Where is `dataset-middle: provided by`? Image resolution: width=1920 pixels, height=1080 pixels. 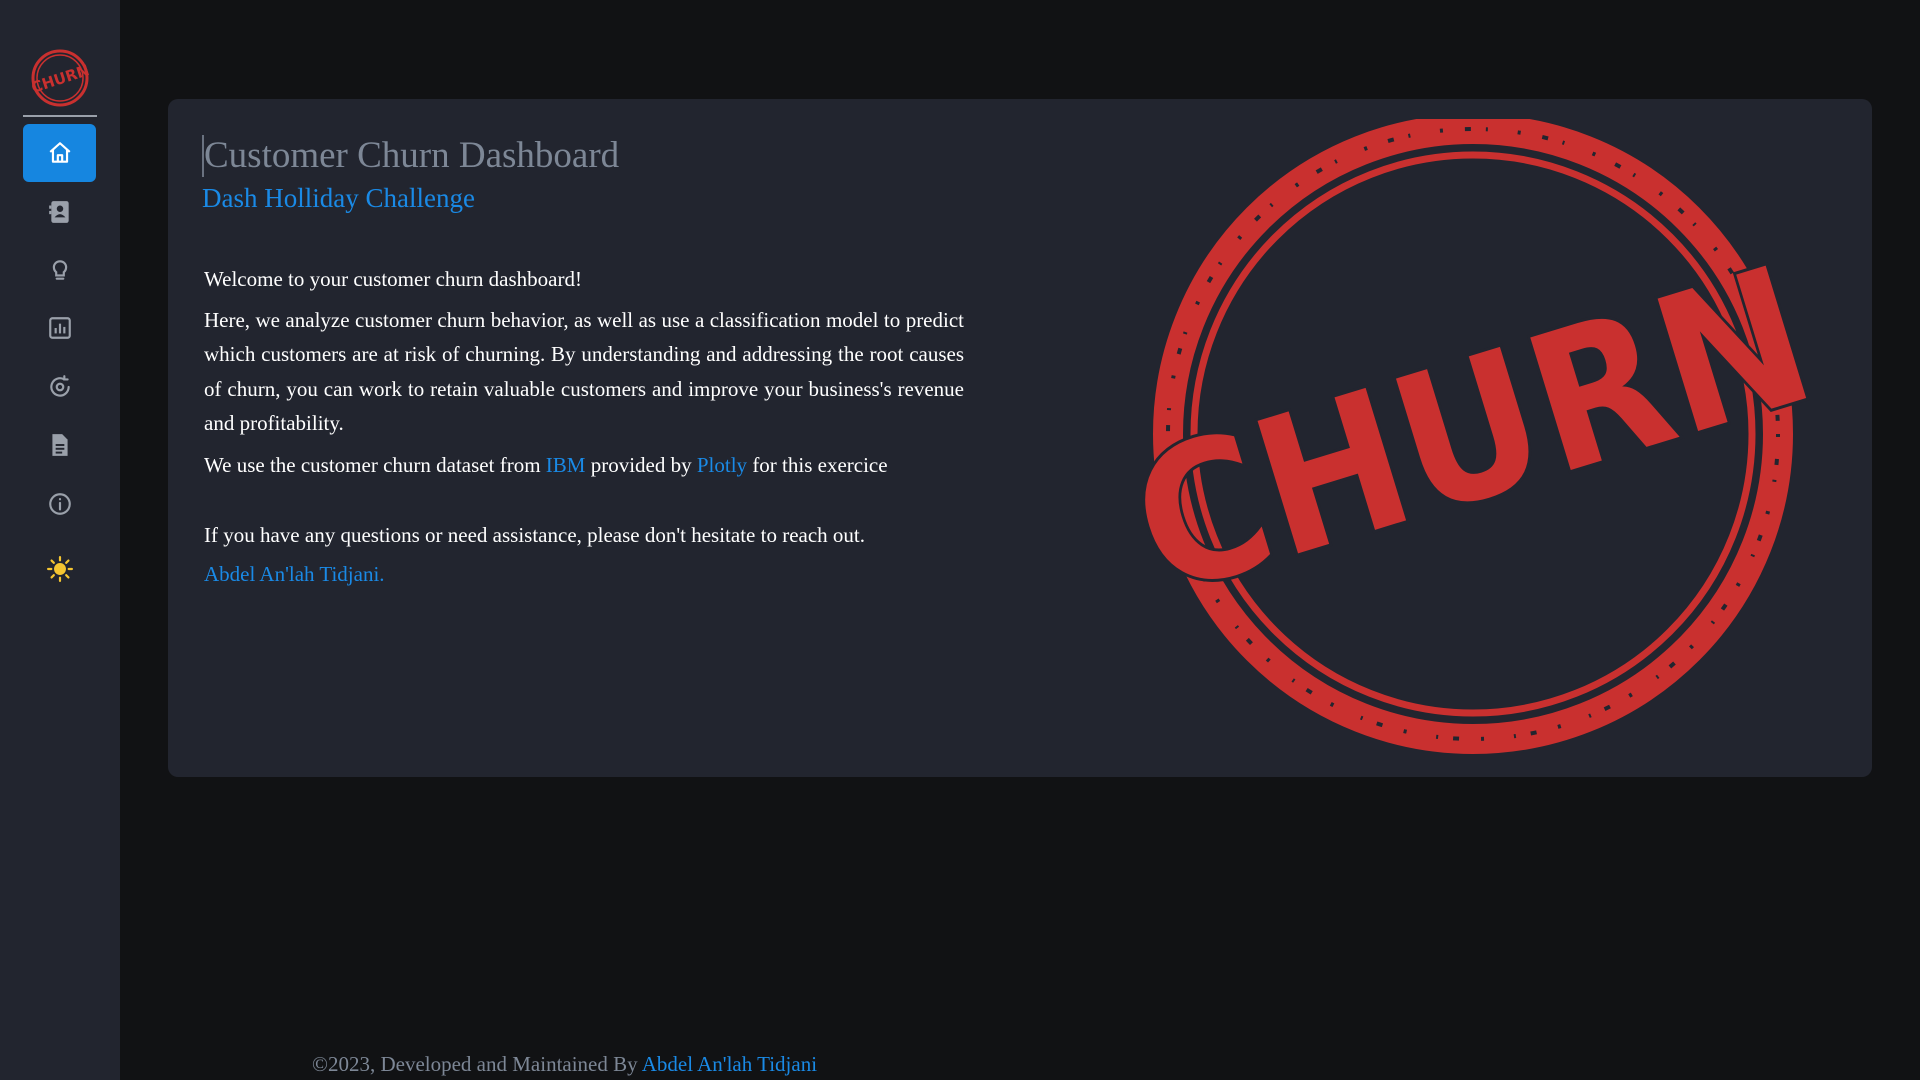 dataset-middle: provided by is located at coordinates (641, 464).